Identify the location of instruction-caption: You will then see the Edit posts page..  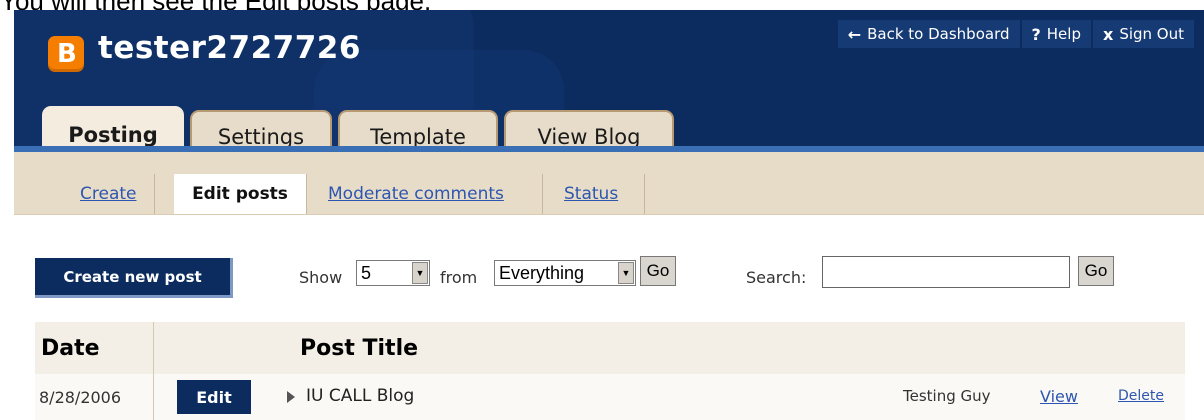
(216, 8).